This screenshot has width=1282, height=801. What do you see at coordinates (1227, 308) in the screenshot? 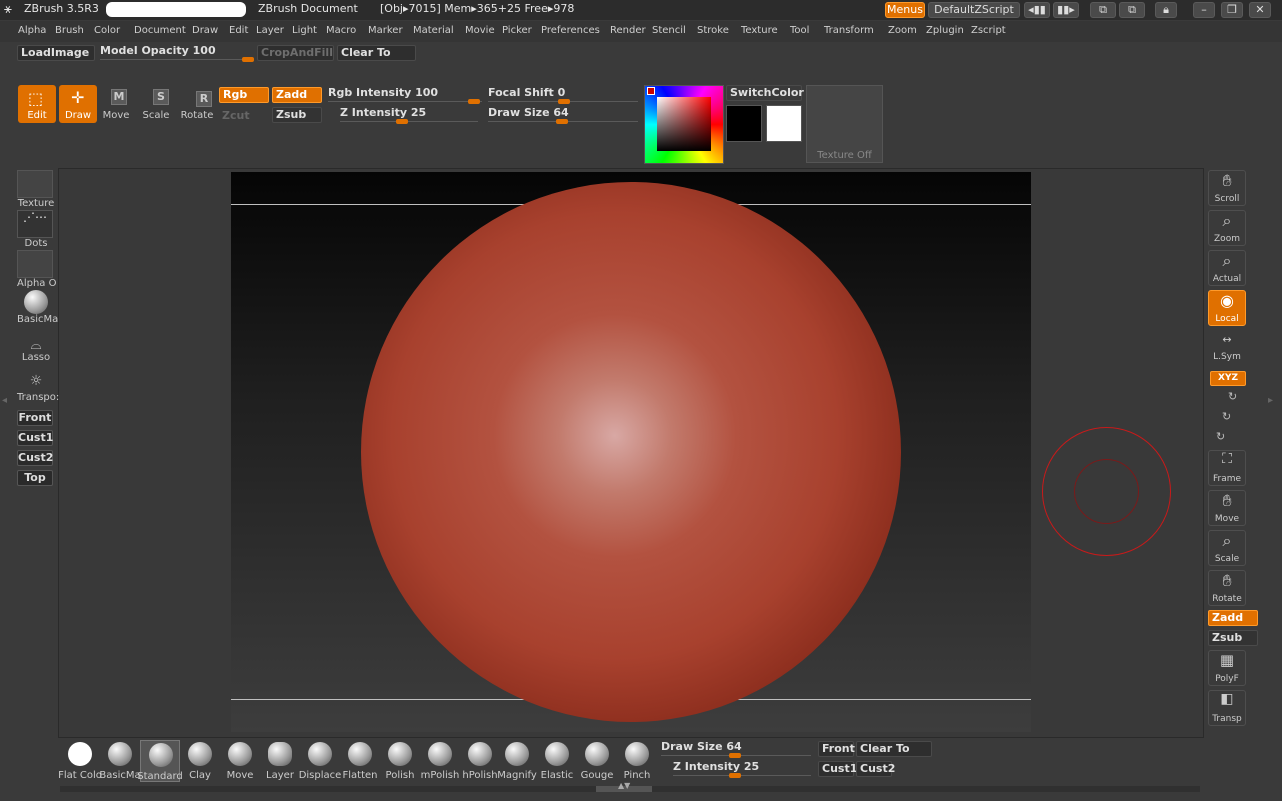
I see `local-button: ◉ Local` at bounding box center [1227, 308].